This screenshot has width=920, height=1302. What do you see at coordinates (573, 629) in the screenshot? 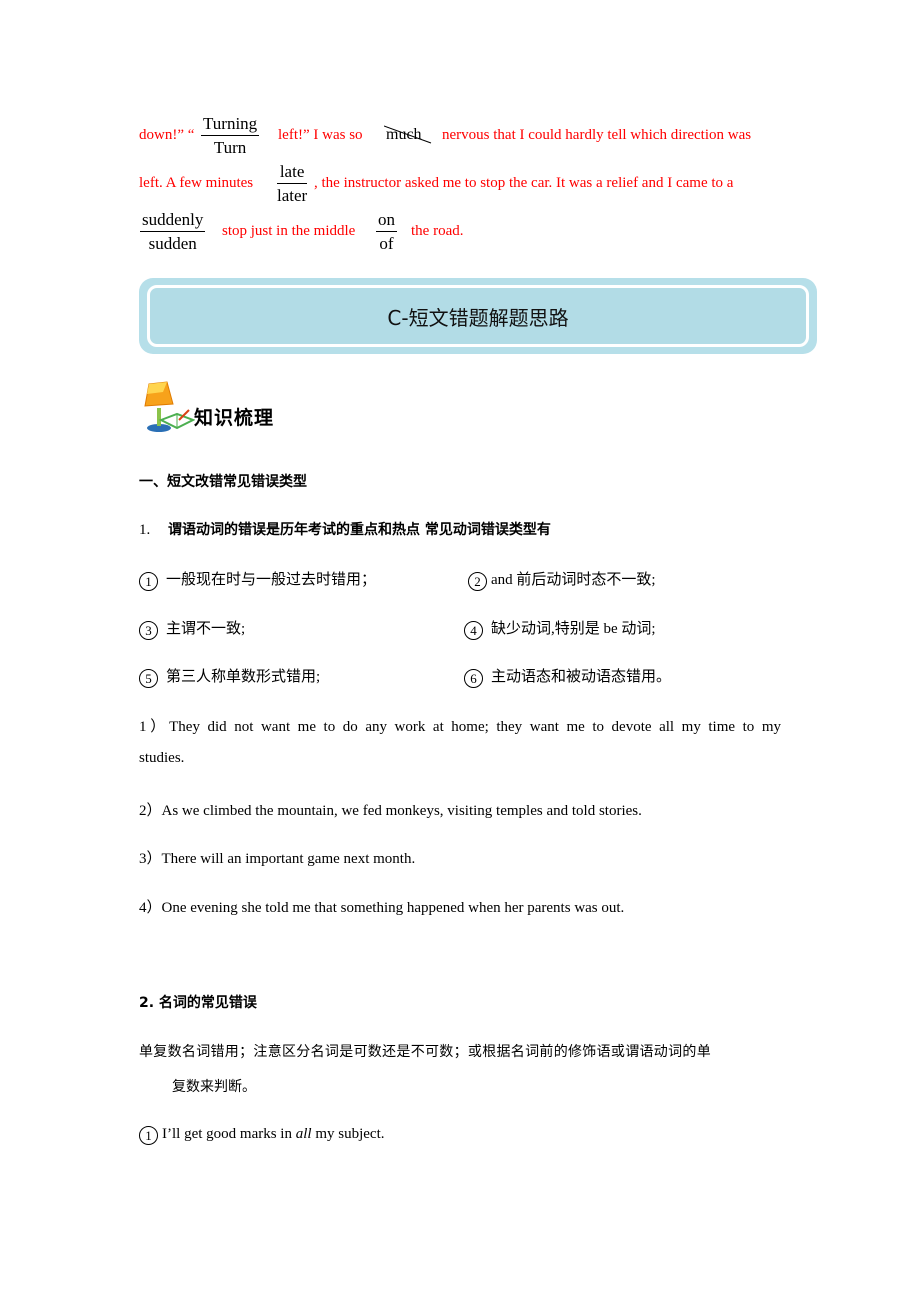
I see `error-type-text: 缺少动词,特别是 be 动词;` at bounding box center [573, 629].